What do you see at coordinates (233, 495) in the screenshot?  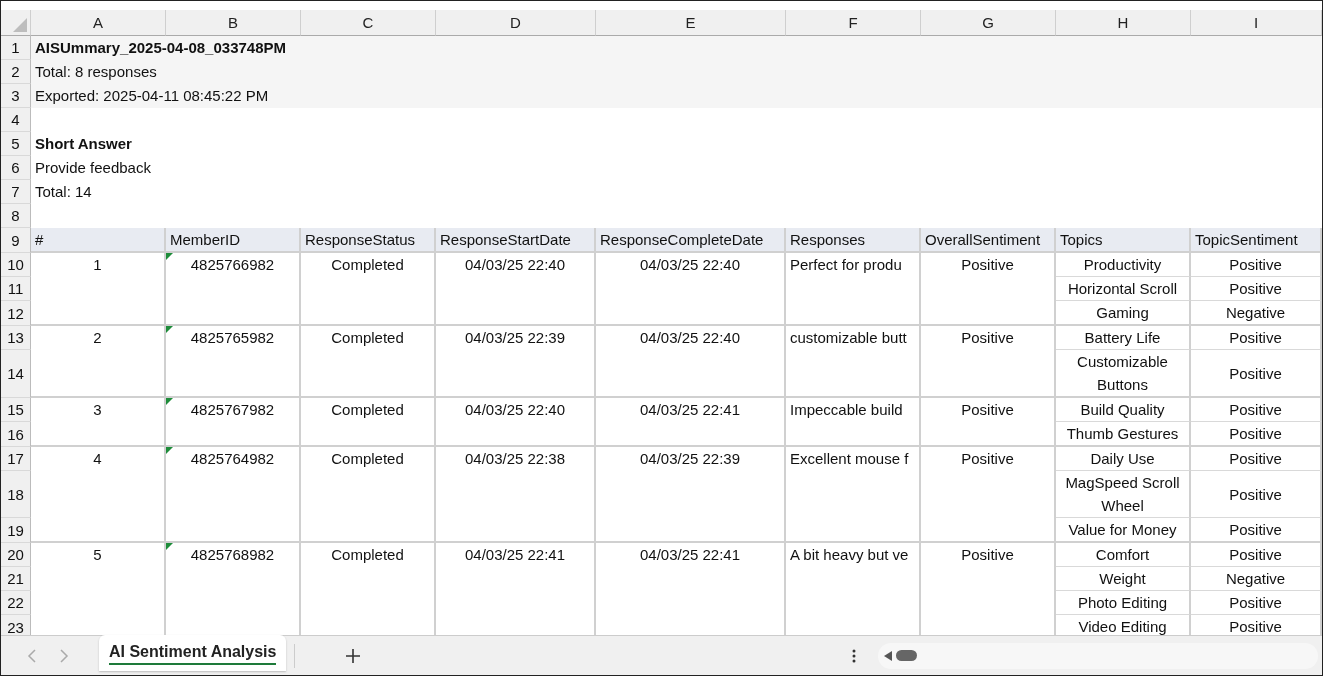 I see `table-cell: 4825764982` at bounding box center [233, 495].